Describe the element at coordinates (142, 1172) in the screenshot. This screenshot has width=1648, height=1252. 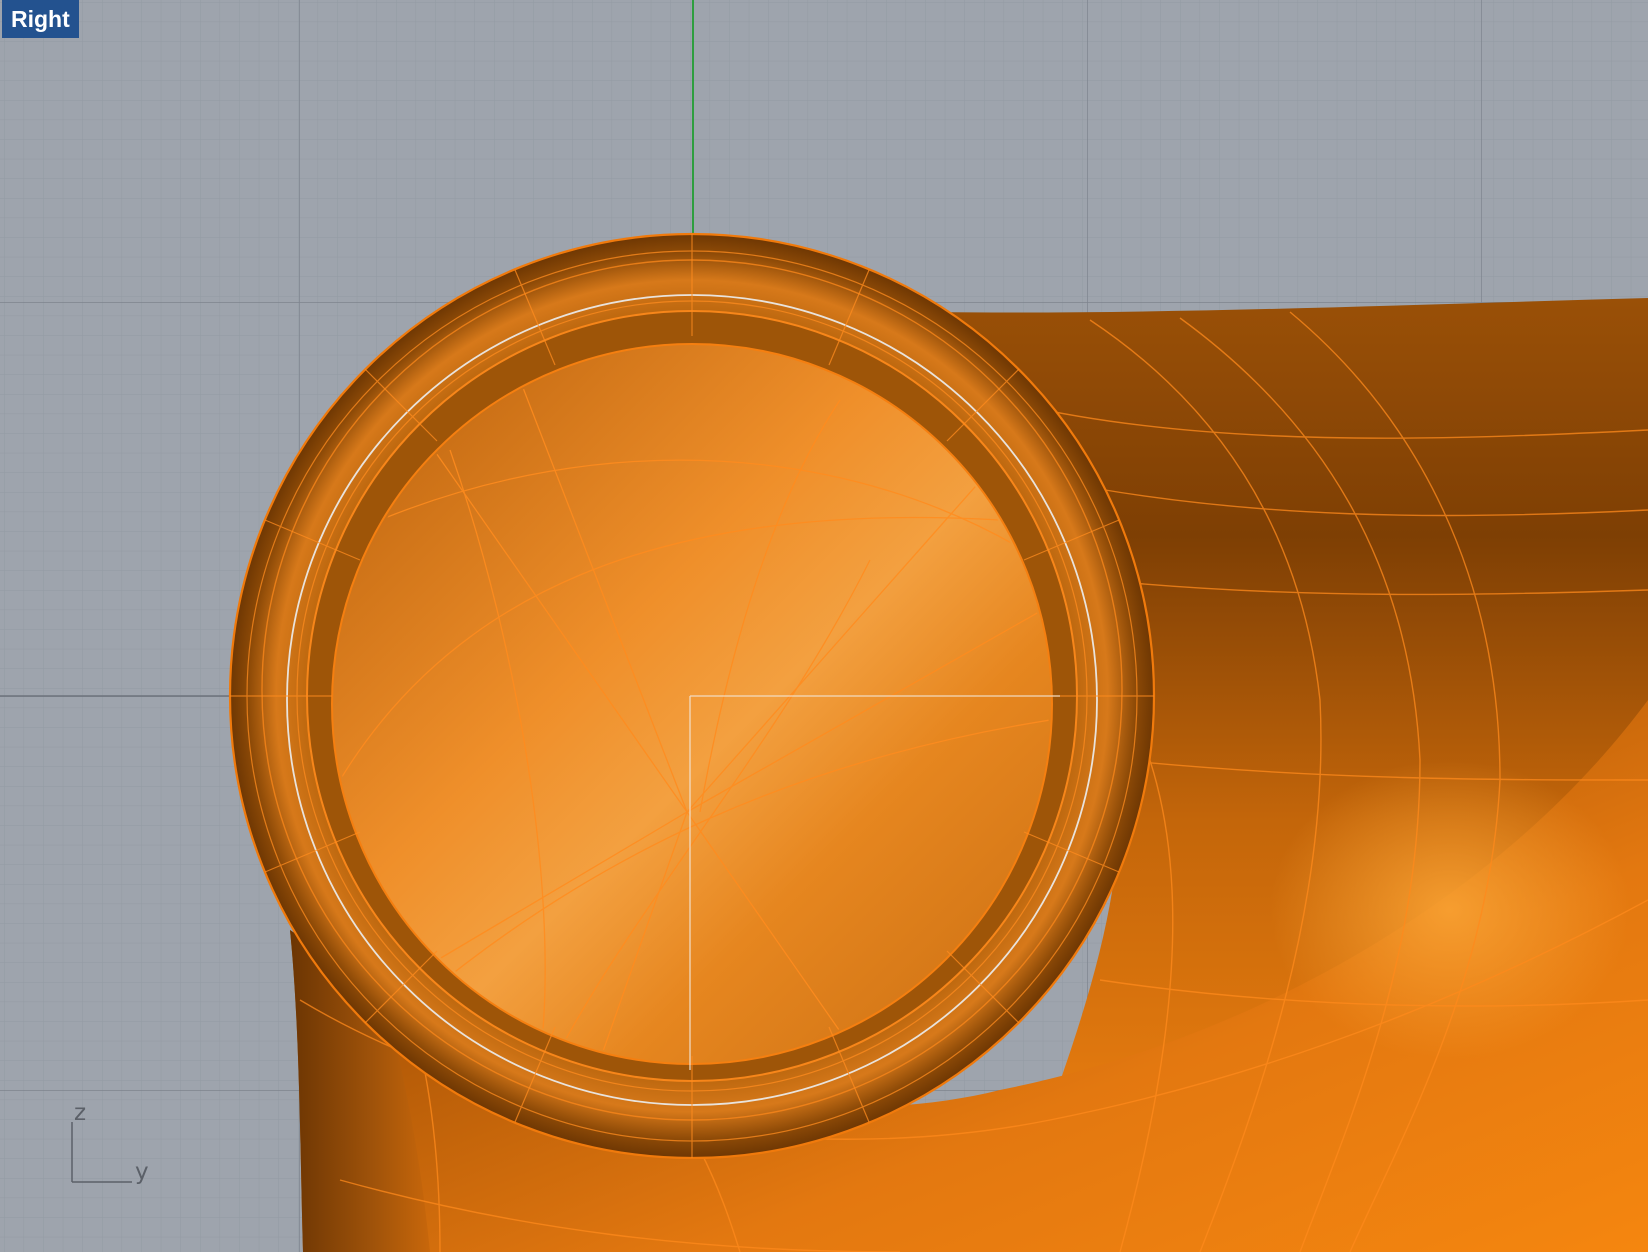
I see `axis-y-label: y` at that location.